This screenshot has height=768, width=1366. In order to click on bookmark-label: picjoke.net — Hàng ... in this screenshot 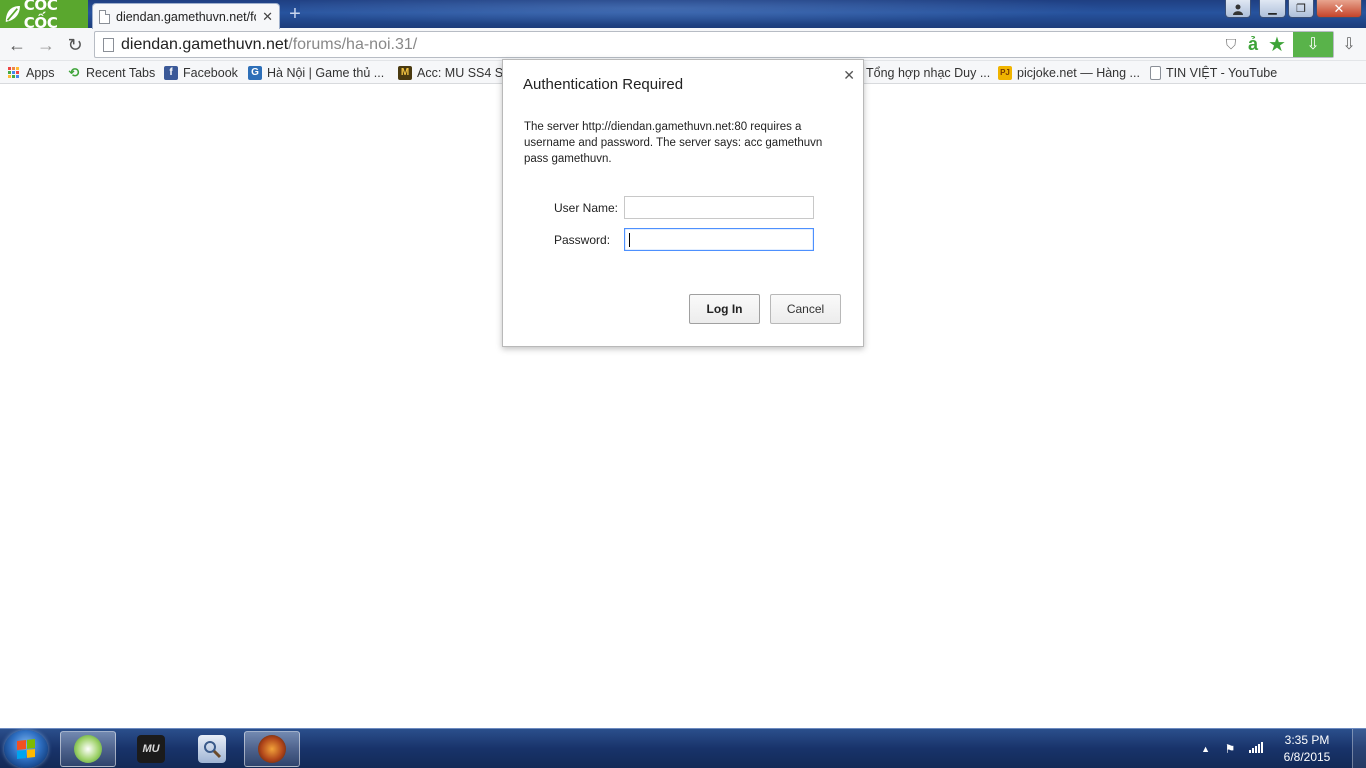, I will do `click(1078, 72)`.